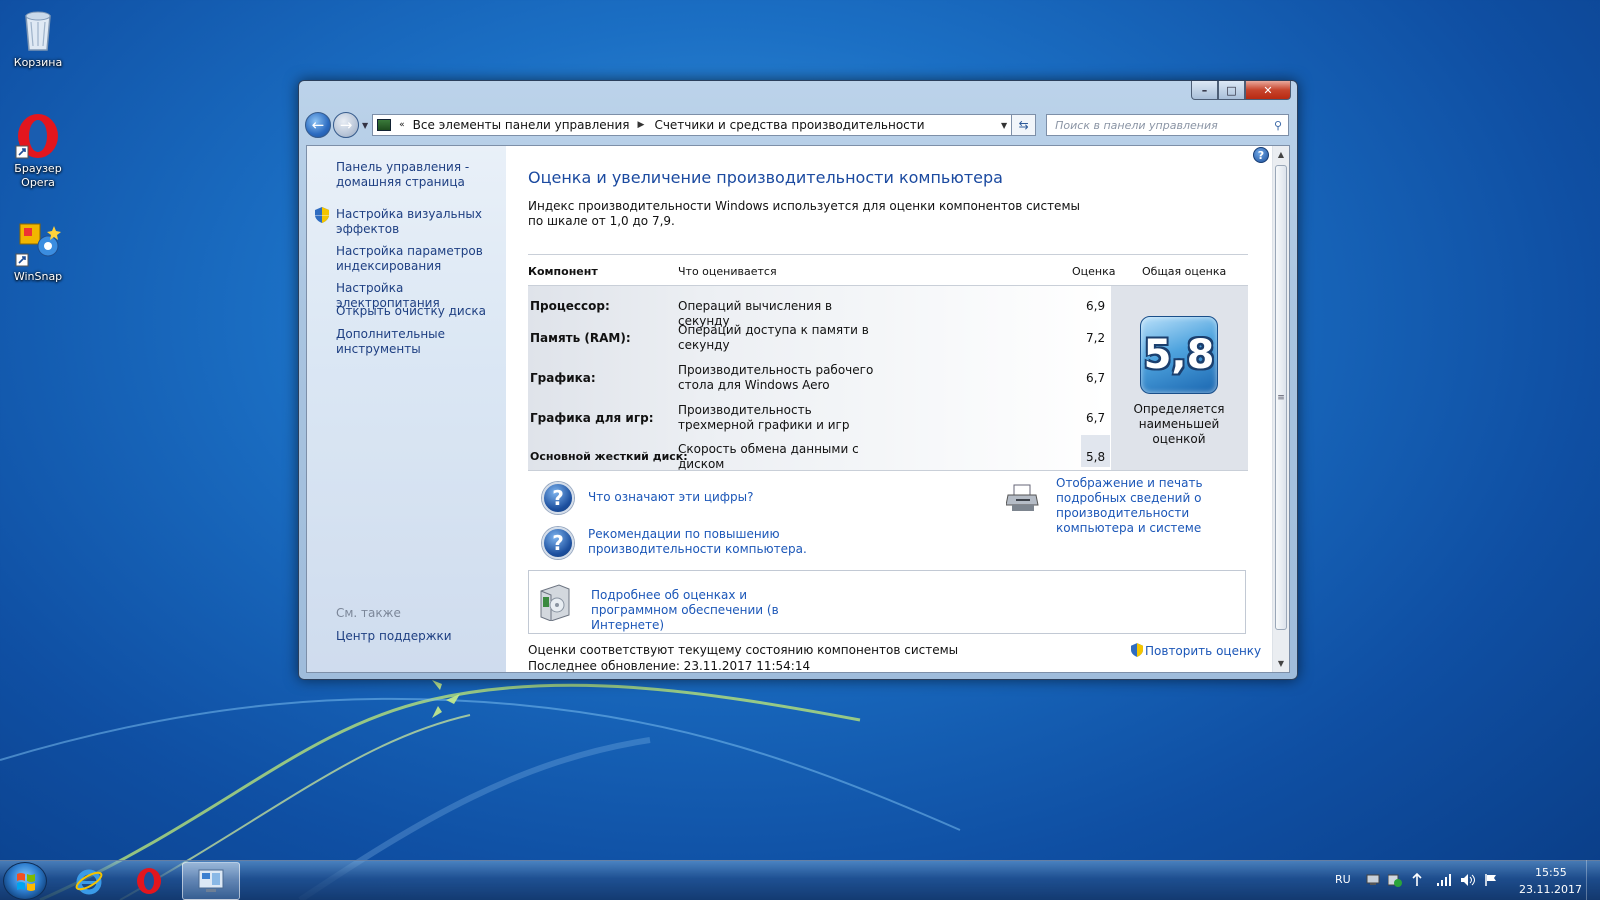 Image resolution: width=1600 pixels, height=900 pixels. I want to click on winsnap-icon, so click(38, 244).